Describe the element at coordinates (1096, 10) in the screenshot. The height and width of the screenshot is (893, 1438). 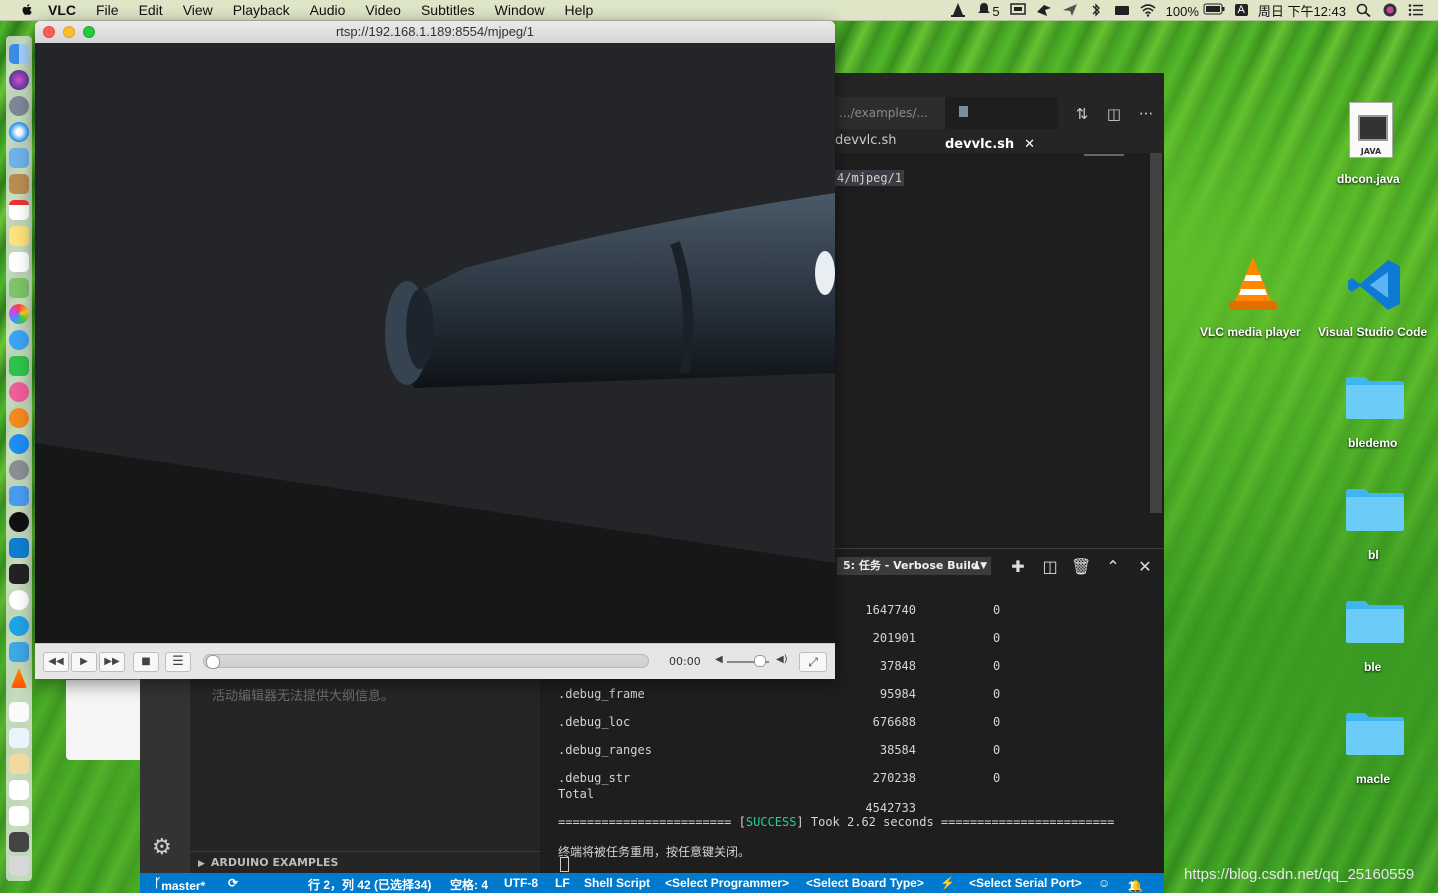
I see `bluetooth-icon` at that location.